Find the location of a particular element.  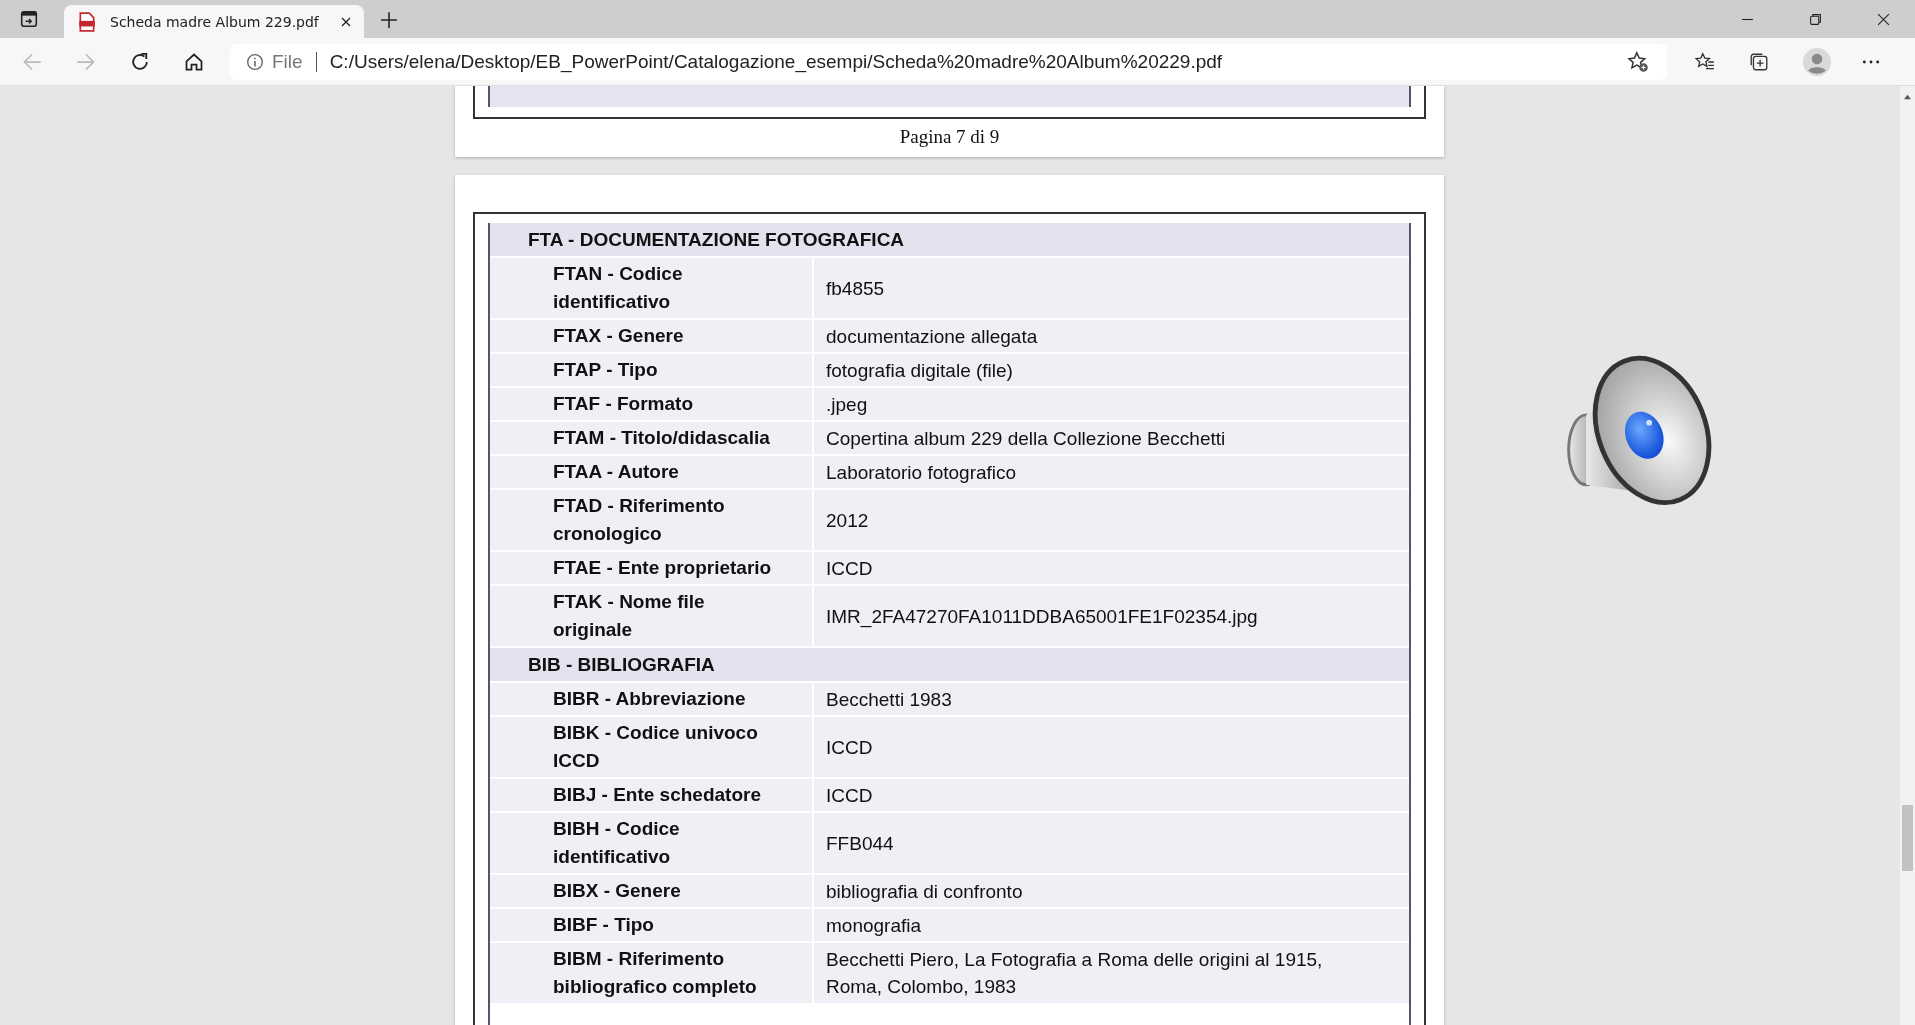

collections-icon is located at coordinates (1759, 61).